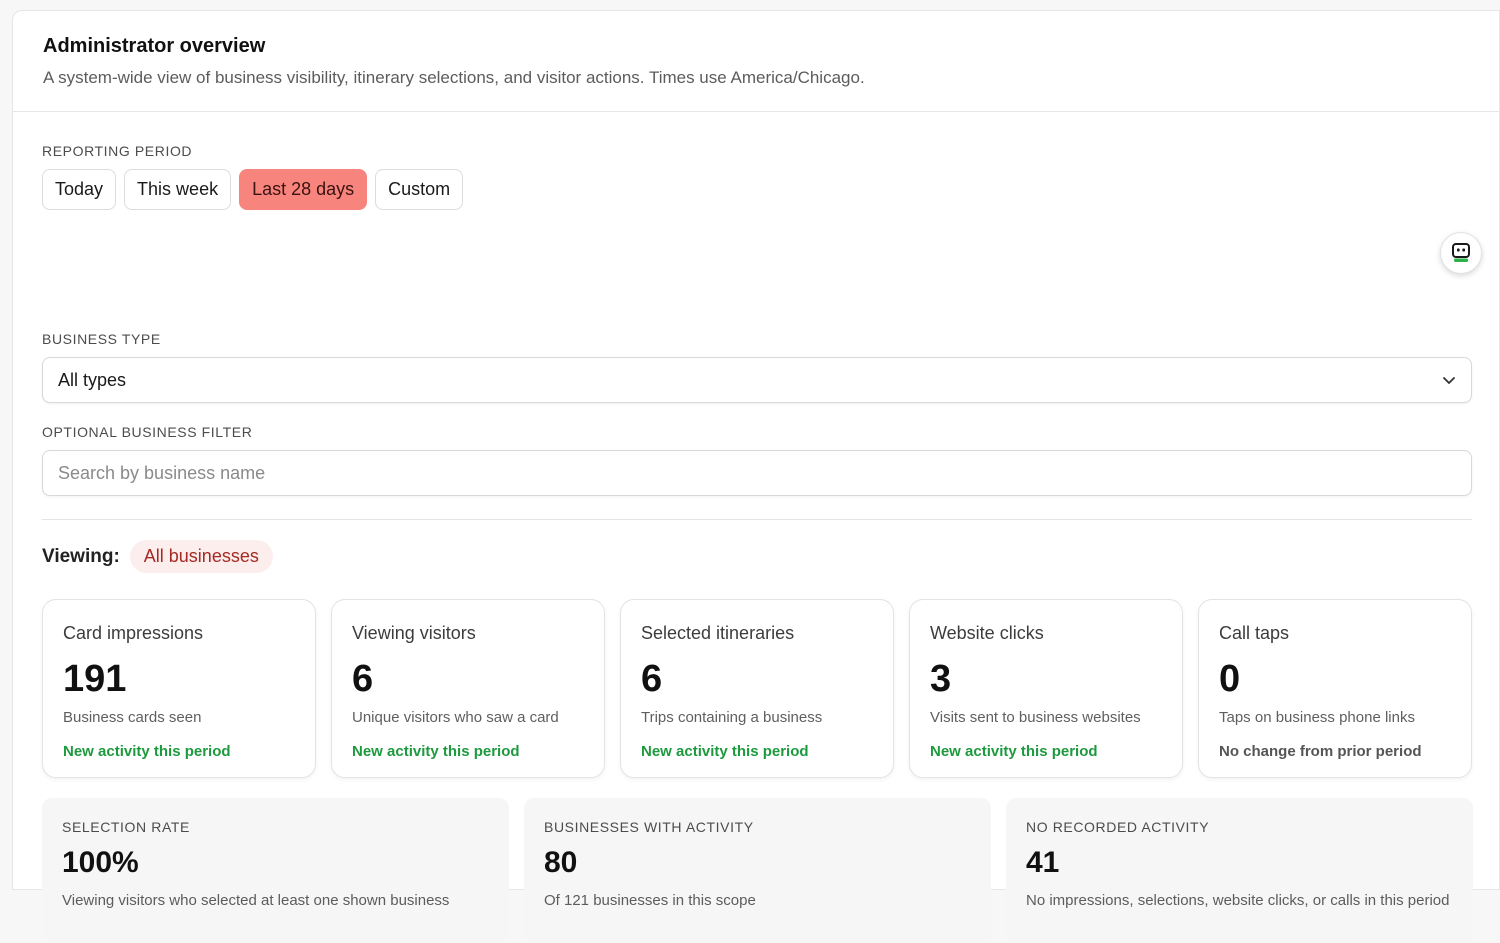  I want to click on metric-trend: No change from prior period, so click(1320, 751).